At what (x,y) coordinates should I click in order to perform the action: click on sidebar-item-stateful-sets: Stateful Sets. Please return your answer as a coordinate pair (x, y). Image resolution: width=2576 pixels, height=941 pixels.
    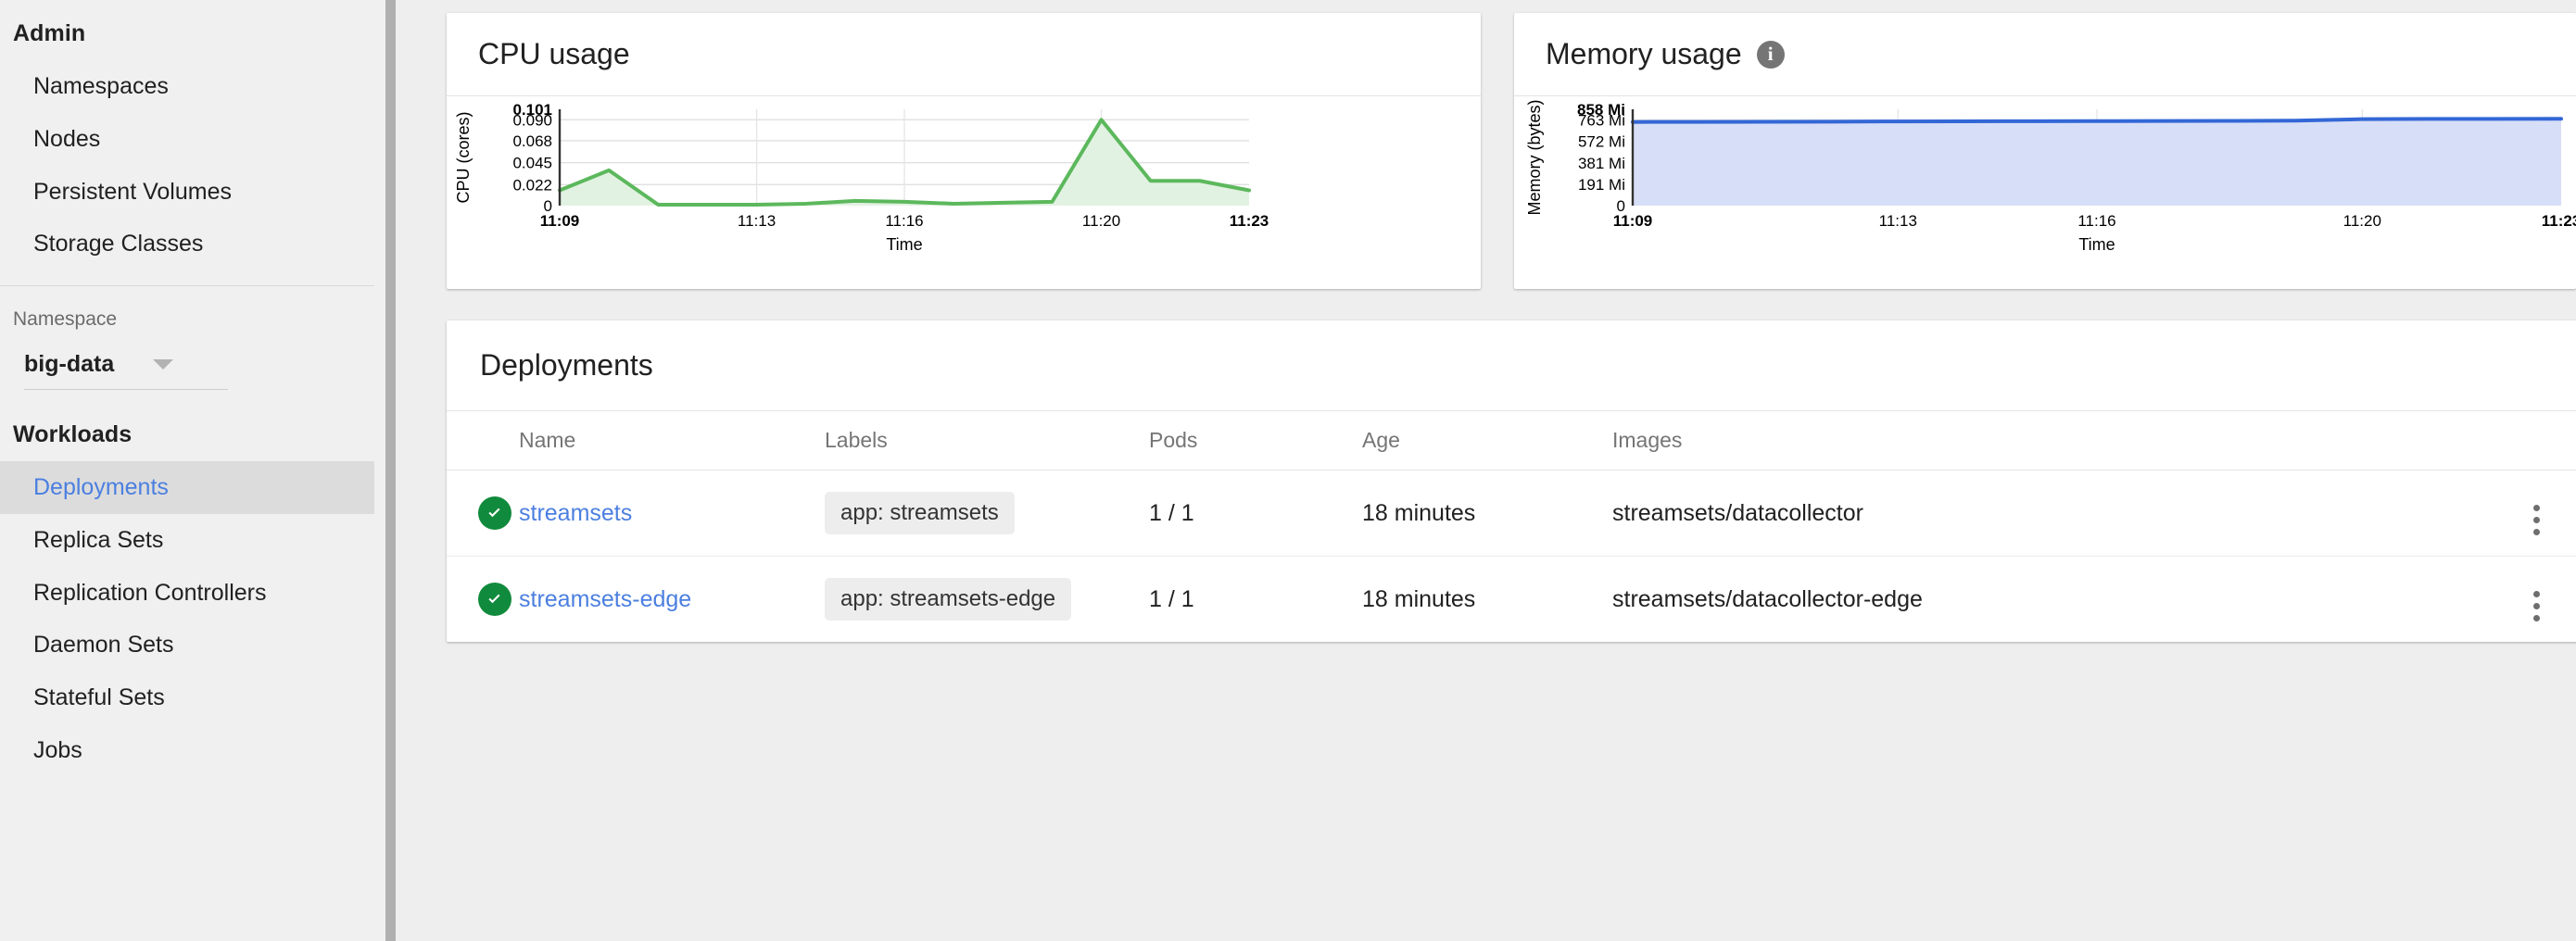
    Looking at the image, I should click on (198, 697).